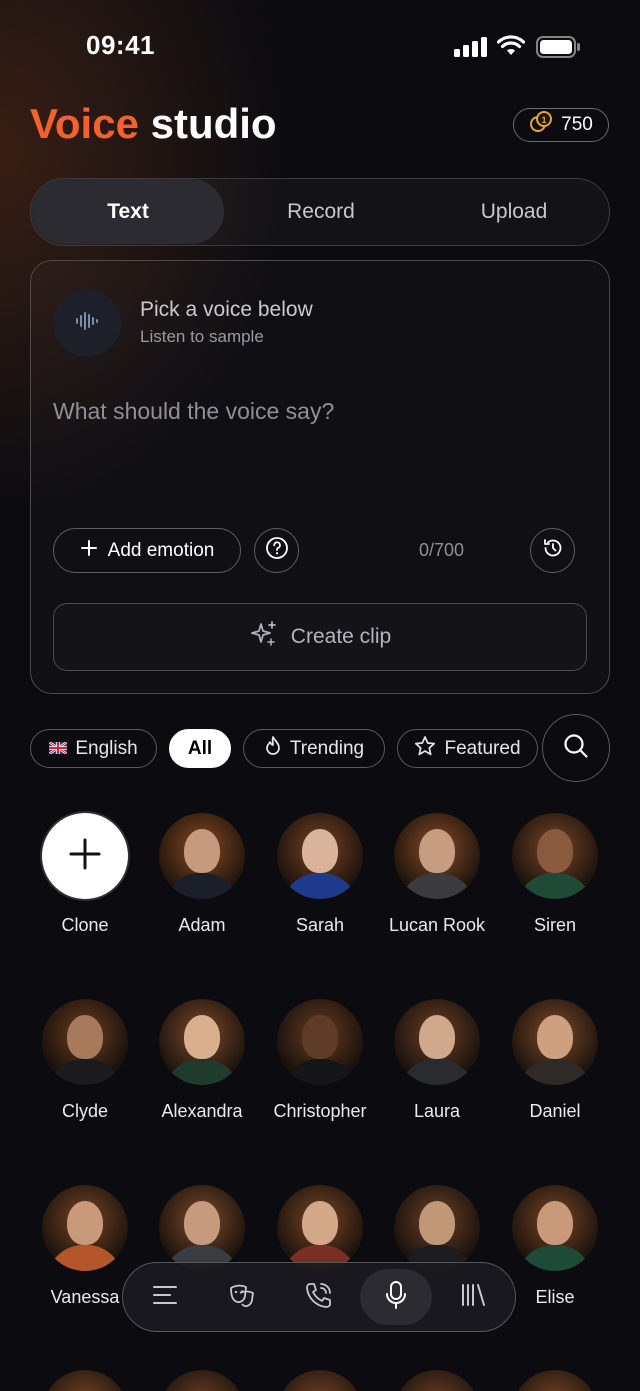 The height and width of the screenshot is (1391, 640). I want to click on language-filter: English, so click(93, 748).